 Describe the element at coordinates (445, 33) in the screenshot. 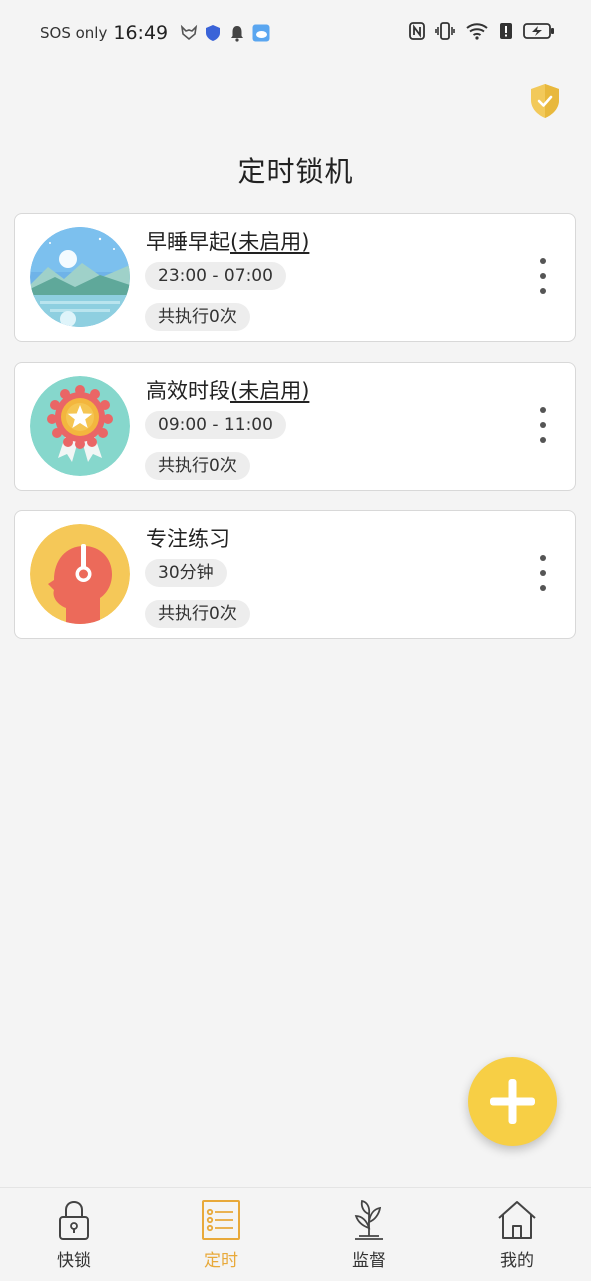

I see `vibrate-icon` at that location.